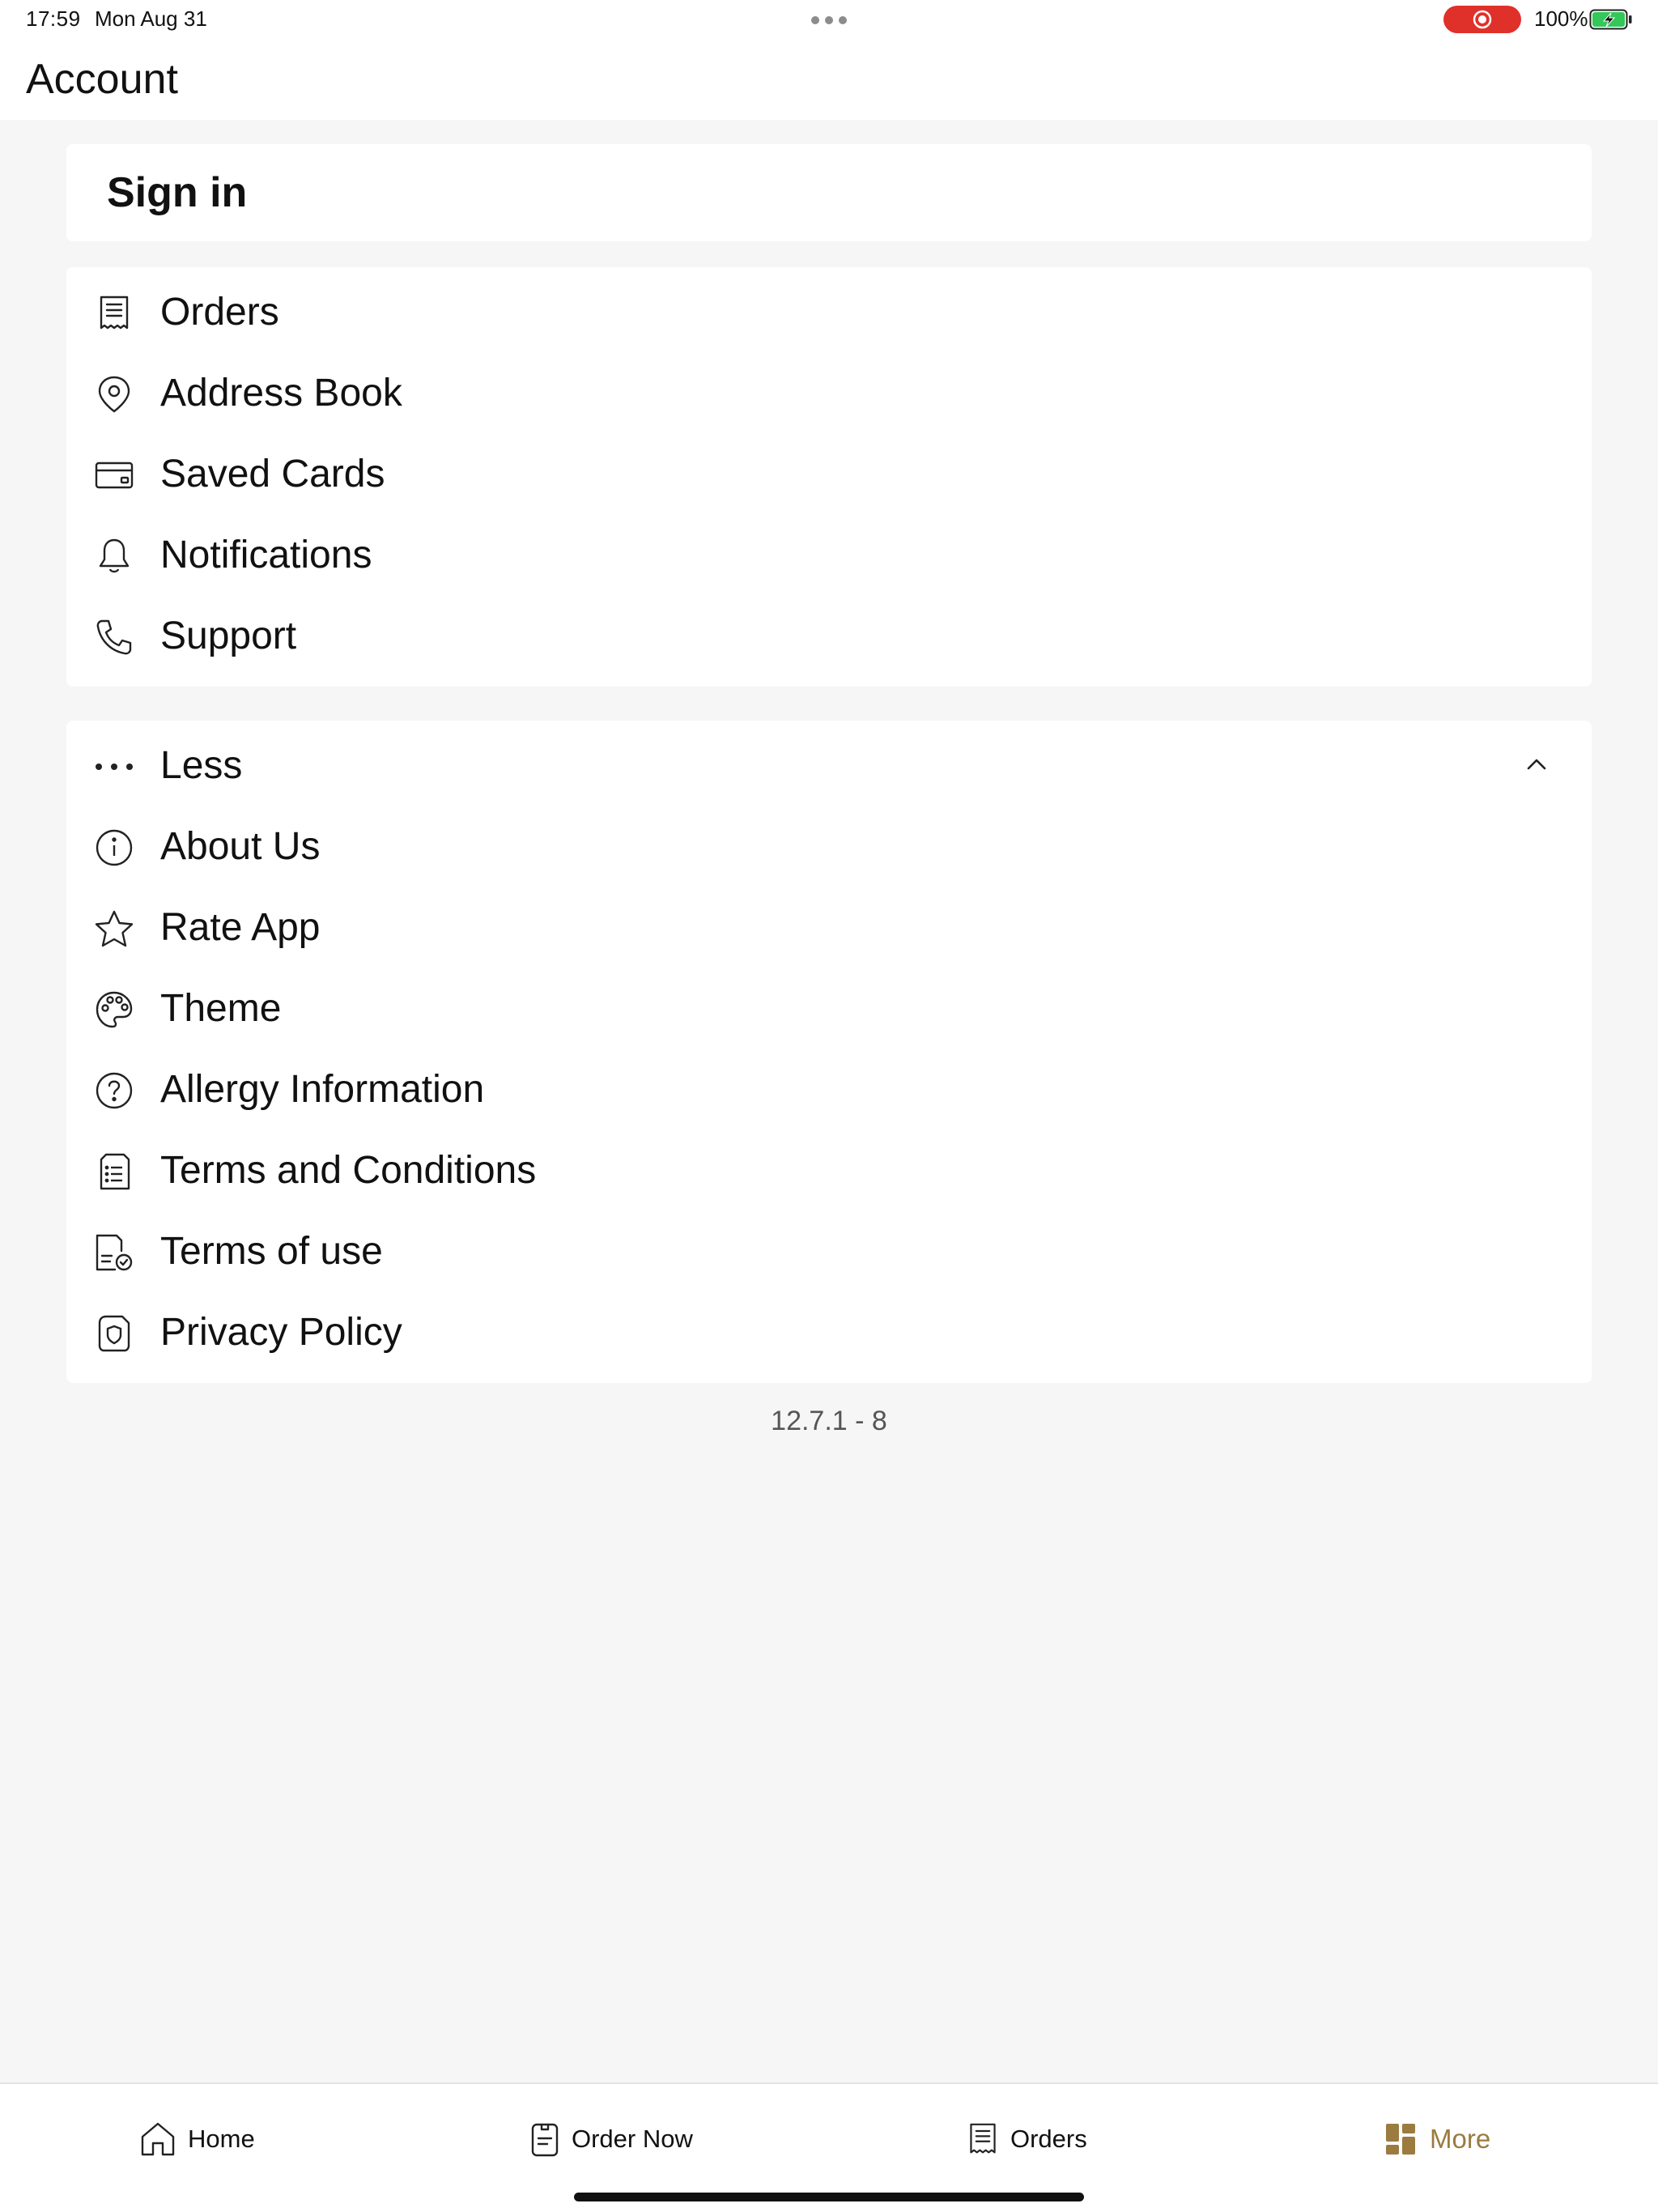 The width and height of the screenshot is (1658, 2212). I want to click on menu-item-label: Allergy Information, so click(322, 1089).